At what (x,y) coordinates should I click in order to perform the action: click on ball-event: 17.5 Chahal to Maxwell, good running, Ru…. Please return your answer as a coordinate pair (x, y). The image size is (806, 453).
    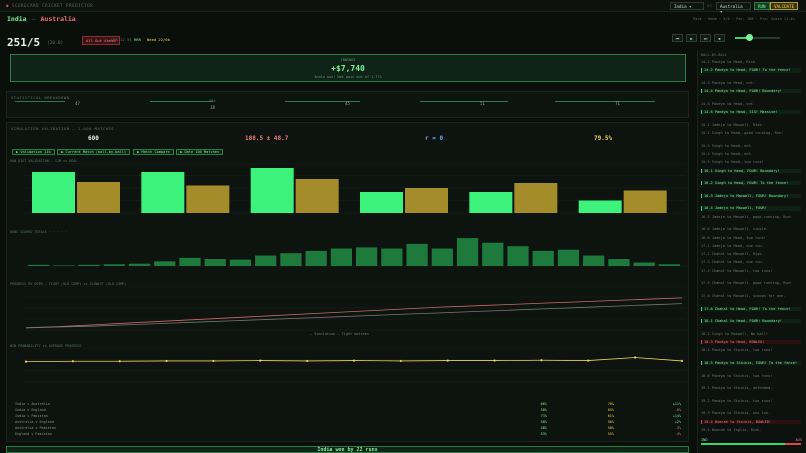
    Looking at the image, I should click on (751, 283).